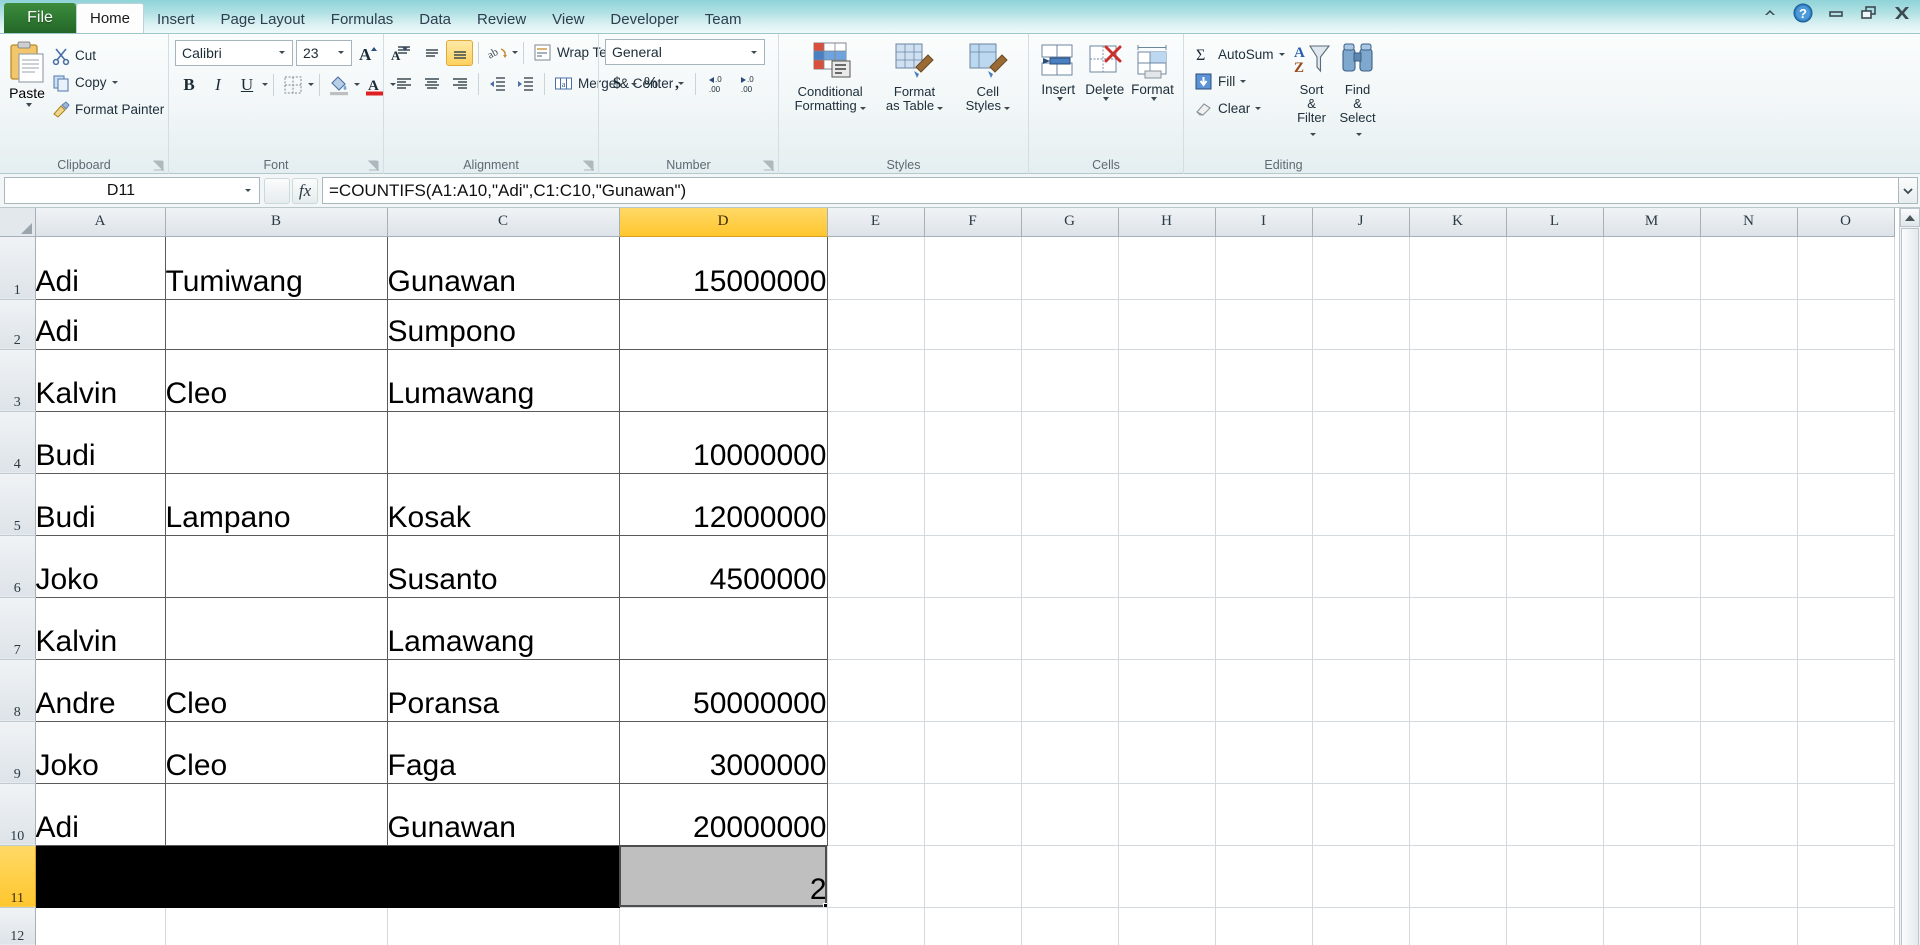 This screenshot has height=945, width=1920. I want to click on cell-b4, so click(276, 442).